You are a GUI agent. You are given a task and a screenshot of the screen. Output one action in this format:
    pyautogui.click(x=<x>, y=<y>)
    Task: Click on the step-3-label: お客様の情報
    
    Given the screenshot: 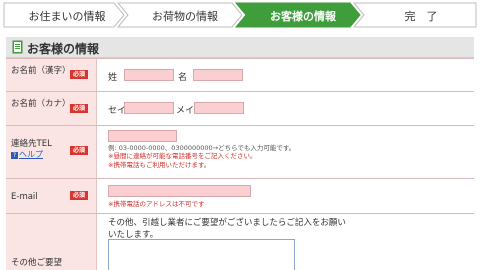 What is the action you would take?
    pyautogui.click(x=303, y=16)
    